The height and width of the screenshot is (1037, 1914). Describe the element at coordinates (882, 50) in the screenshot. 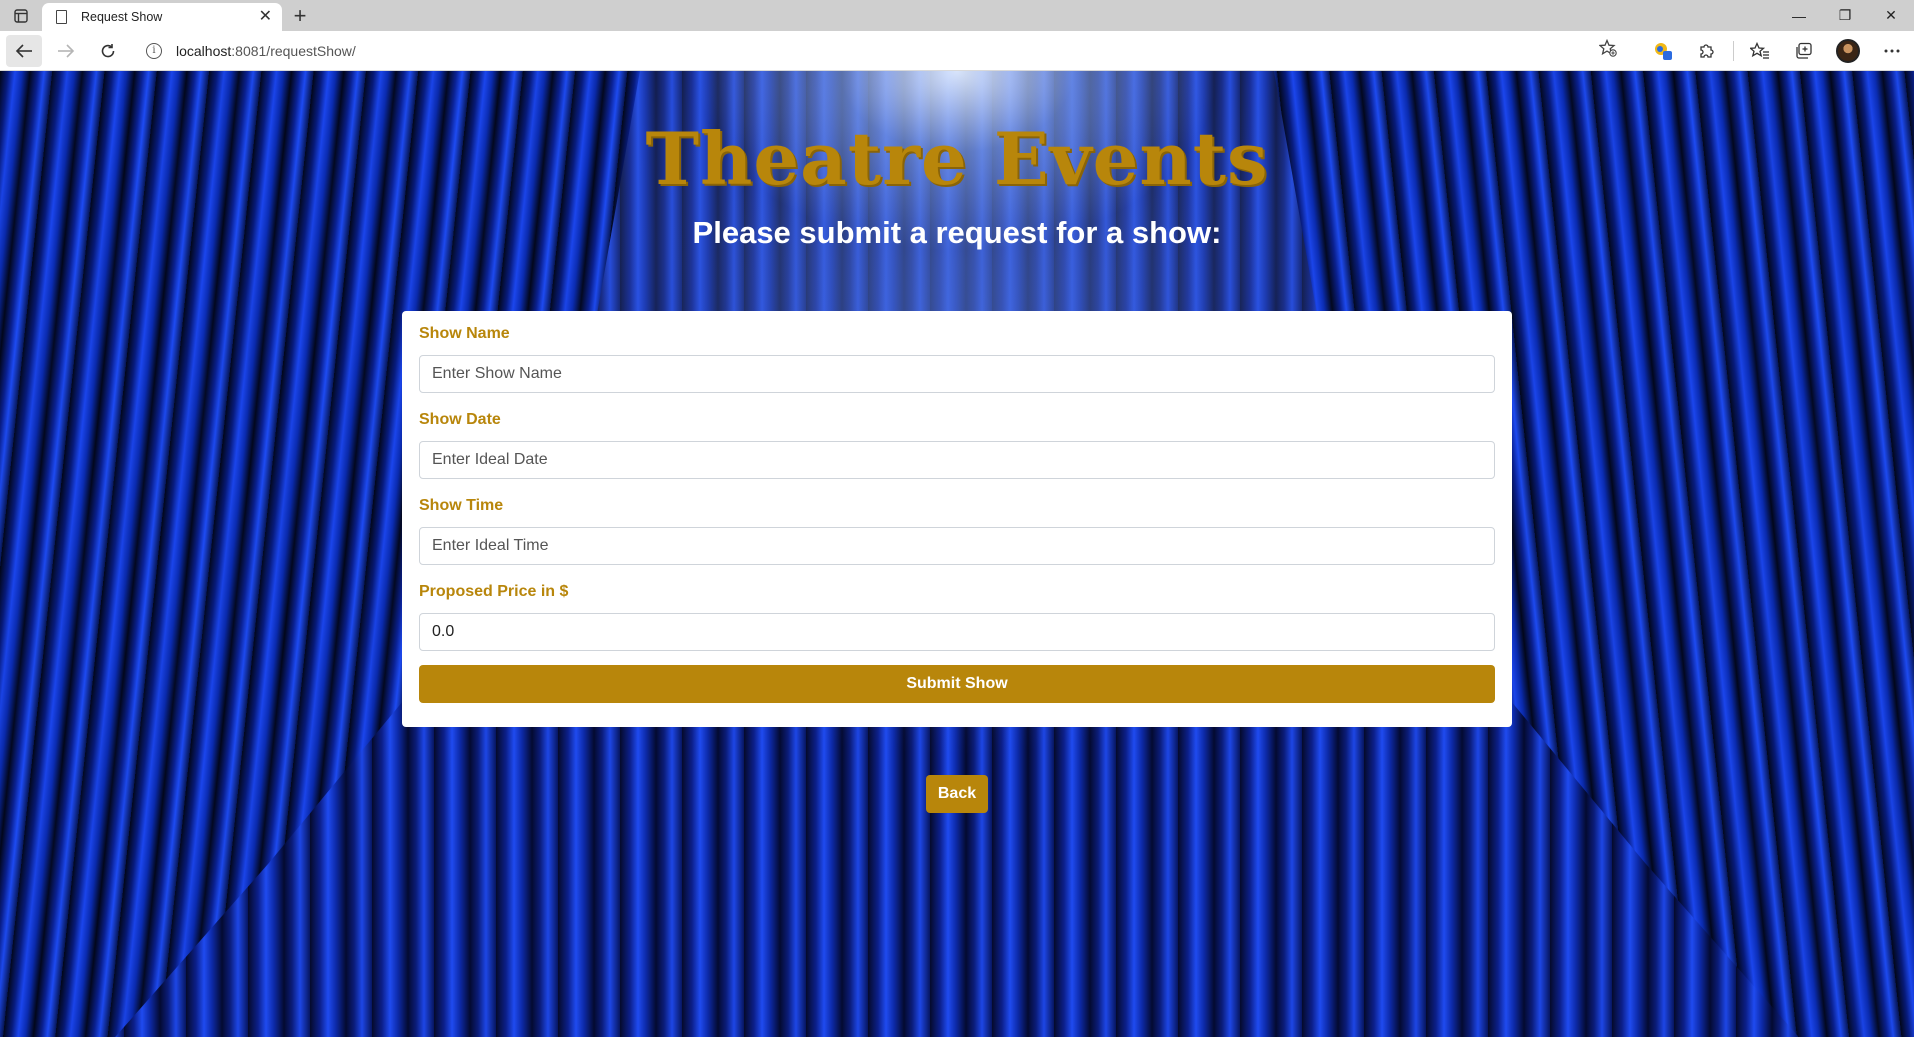

I see `url-field: i localhost:8081/requestShow/` at that location.